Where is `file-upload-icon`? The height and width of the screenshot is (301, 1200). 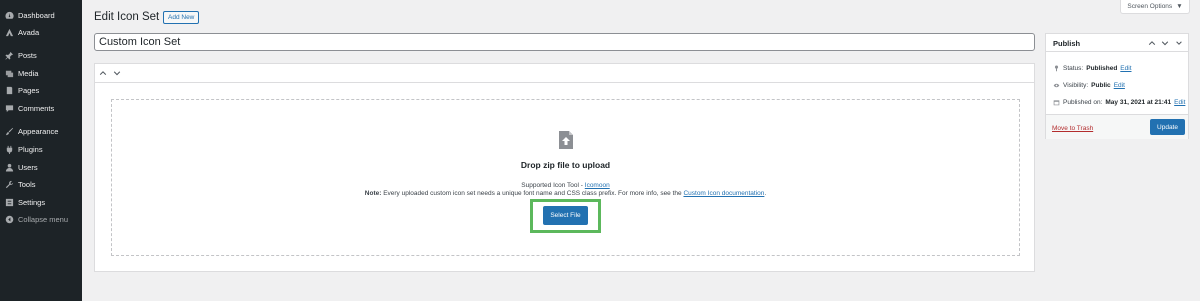 file-upload-icon is located at coordinates (566, 140).